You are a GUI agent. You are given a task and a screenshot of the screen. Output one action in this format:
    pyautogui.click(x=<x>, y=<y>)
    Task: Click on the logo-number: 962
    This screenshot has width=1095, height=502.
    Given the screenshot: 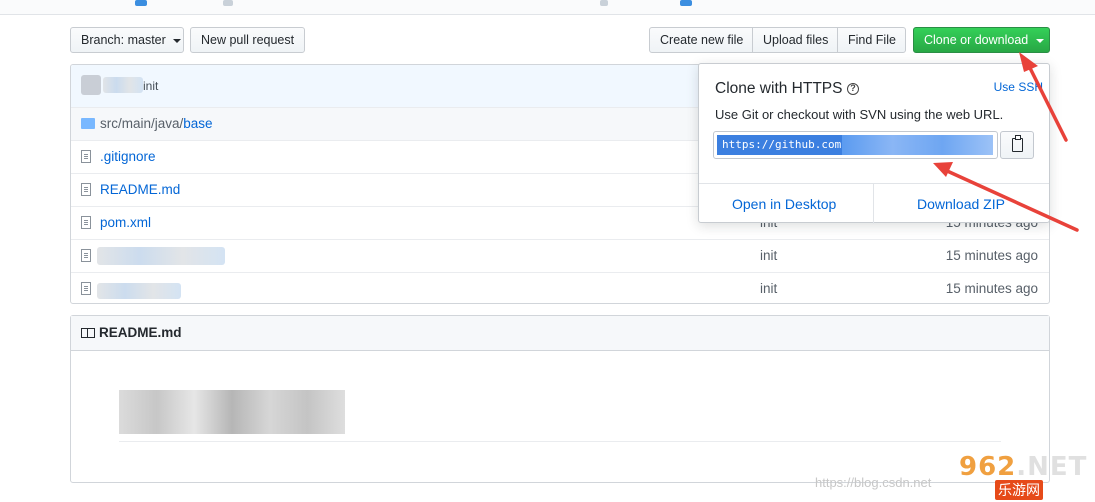 What is the action you would take?
    pyautogui.click(x=988, y=467)
    